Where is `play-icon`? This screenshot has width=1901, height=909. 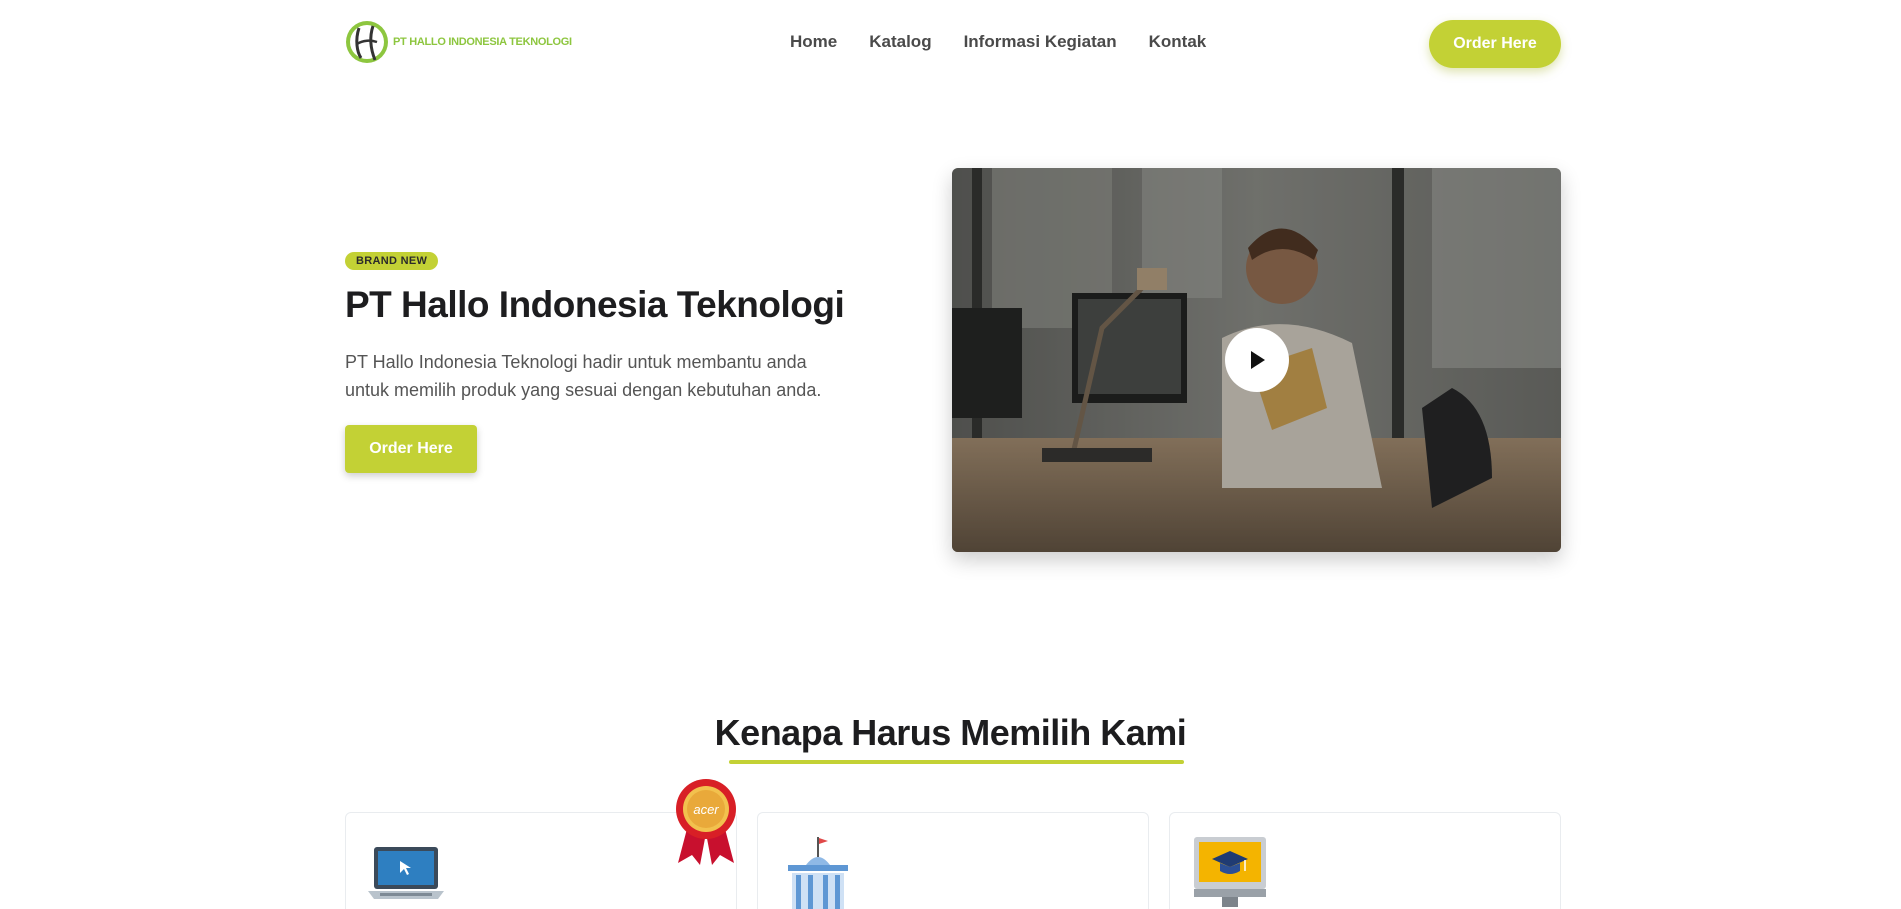
play-icon is located at coordinates (1258, 360).